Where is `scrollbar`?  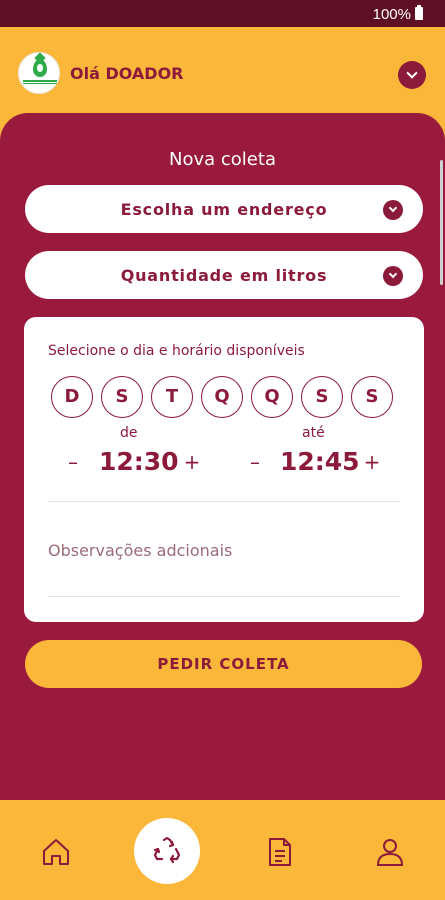
scrollbar is located at coordinates (441, 222).